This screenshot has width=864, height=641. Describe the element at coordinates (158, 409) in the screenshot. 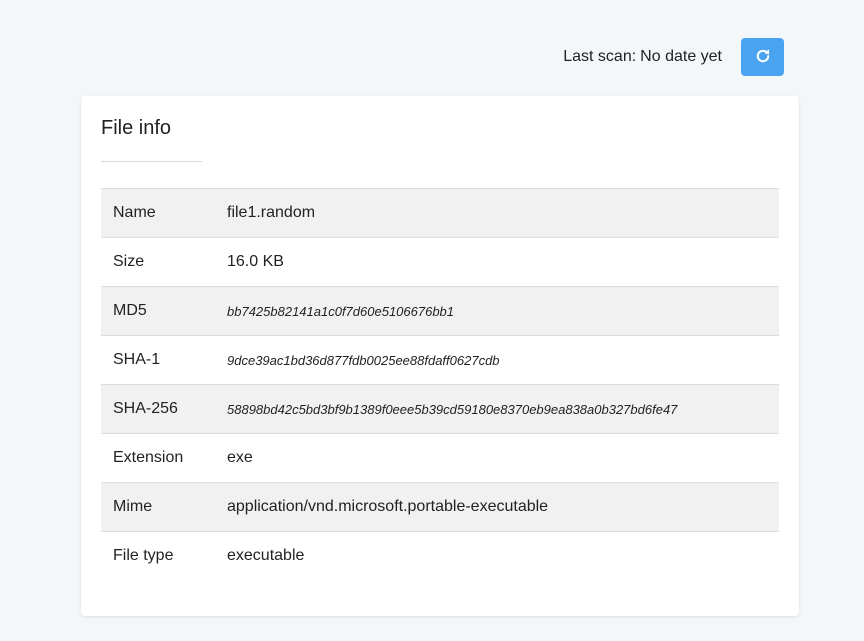

I see `row-label: SHA-256` at that location.